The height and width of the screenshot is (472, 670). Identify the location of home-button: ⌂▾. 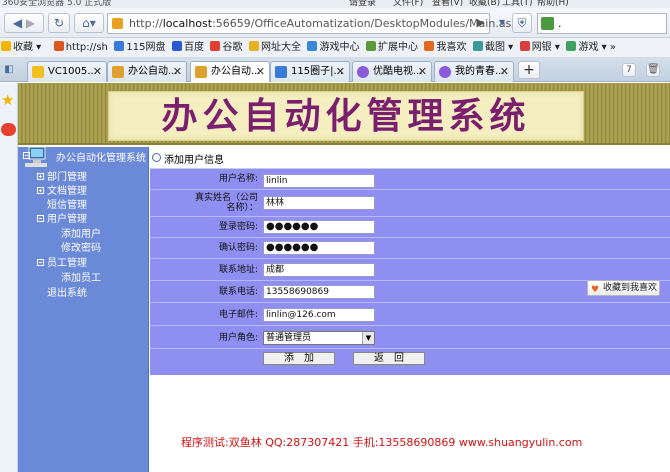
(89, 23).